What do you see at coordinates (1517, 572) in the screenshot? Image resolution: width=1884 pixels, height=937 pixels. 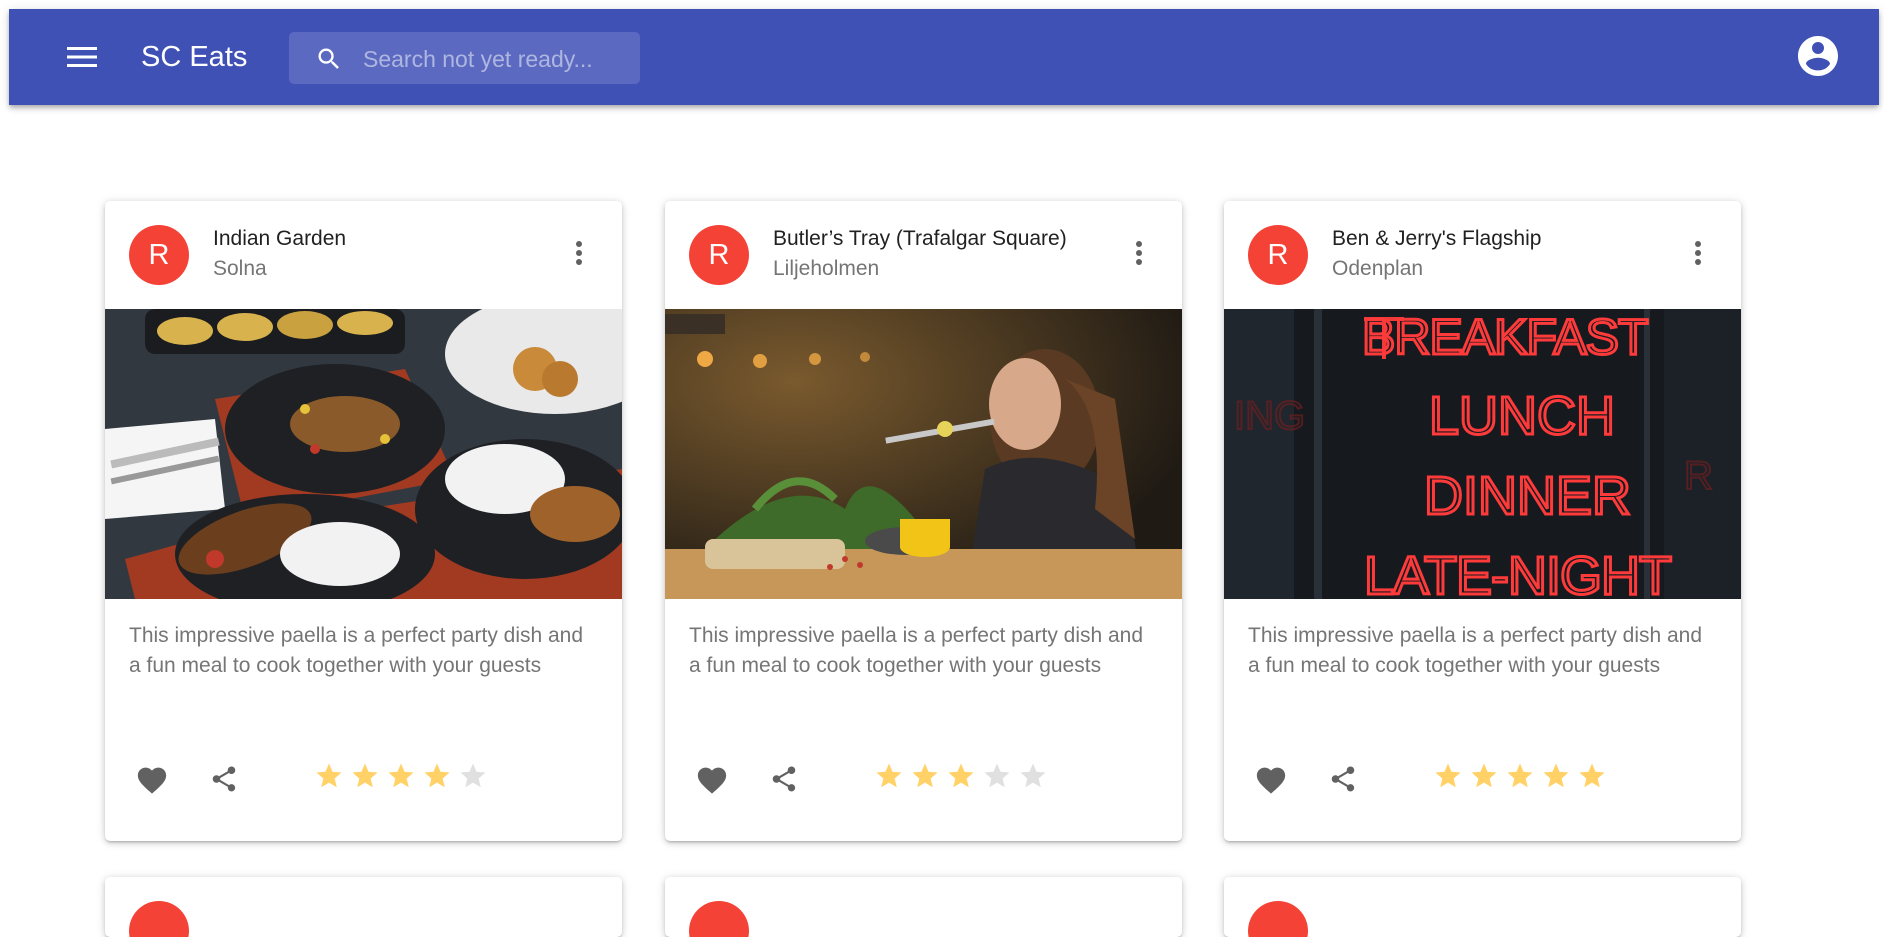 I see `svg-text: LATE-NIGHT` at bounding box center [1517, 572].